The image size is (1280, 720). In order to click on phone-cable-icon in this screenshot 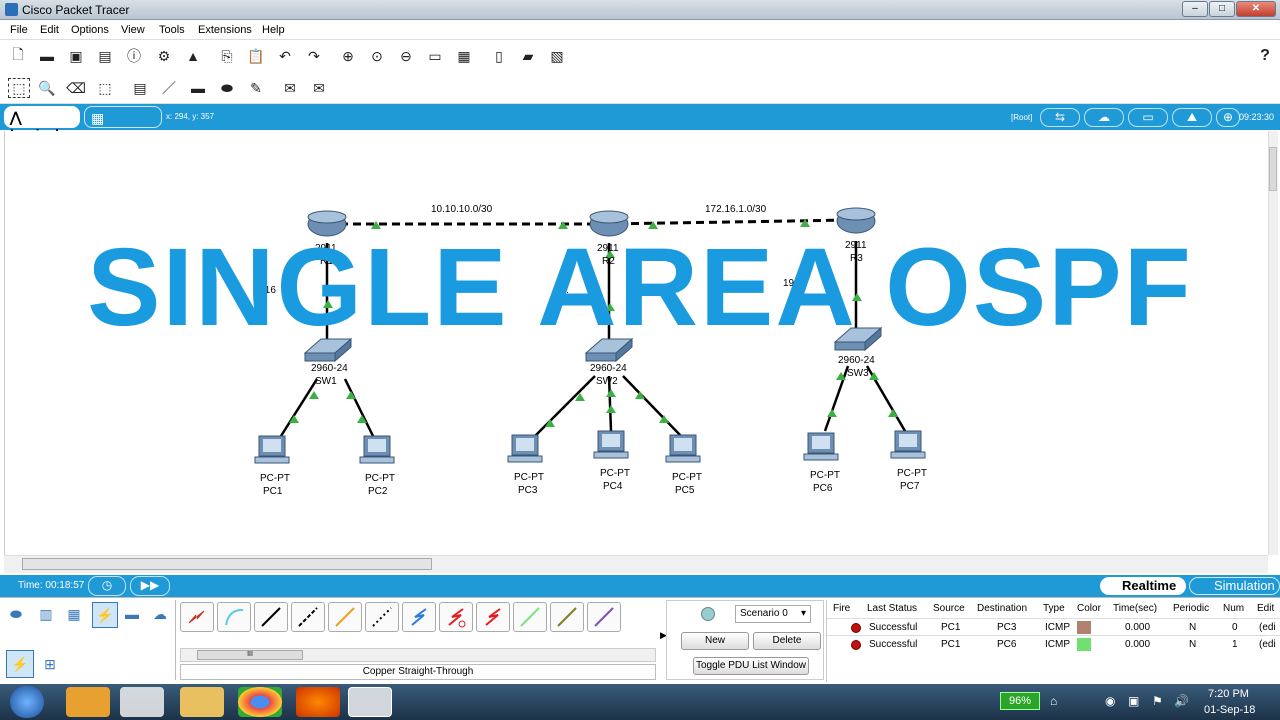, I will do `click(382, 617)`.